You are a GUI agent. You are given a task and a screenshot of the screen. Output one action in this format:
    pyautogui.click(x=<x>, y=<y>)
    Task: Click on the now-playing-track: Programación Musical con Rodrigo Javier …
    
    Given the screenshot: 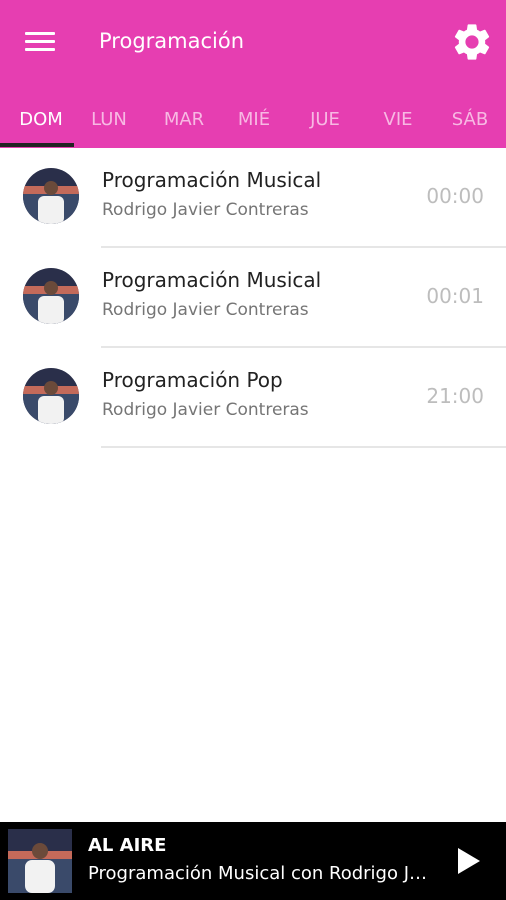 What is the action you would take?
    pyautogui.click(x=261, y=873)
    